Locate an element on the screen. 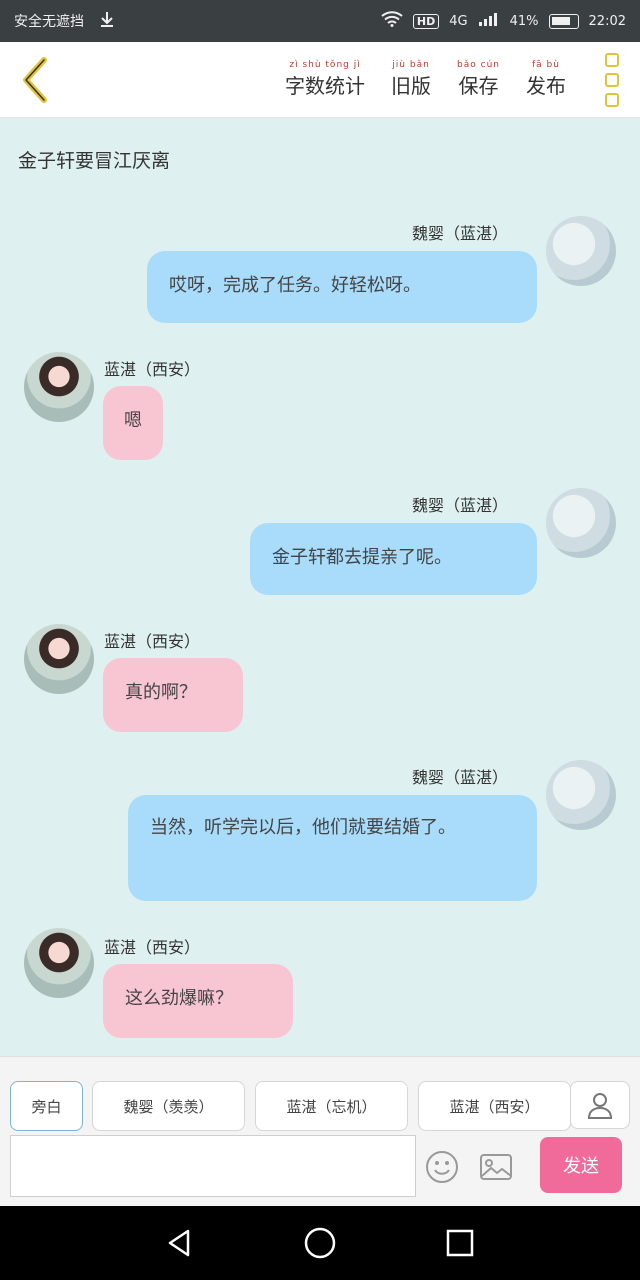 Image resolution: width=640 pixels, height=1280 pixels. chevron-left-icon is located at coordinates (35, 79).